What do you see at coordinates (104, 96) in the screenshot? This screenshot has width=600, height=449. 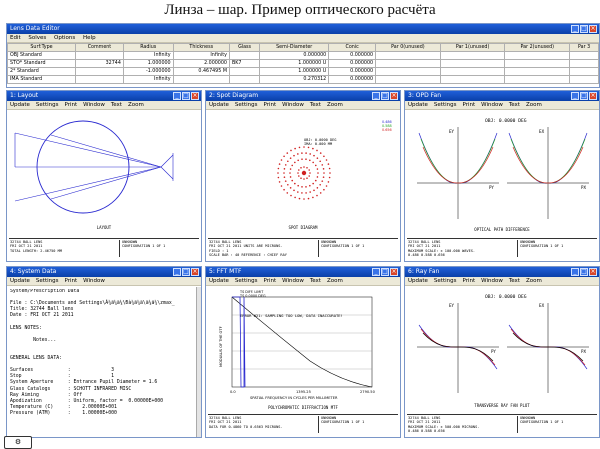 I see `layout-titlebar: 1: Layout _ □ ×` at bounding box center [104, 96].